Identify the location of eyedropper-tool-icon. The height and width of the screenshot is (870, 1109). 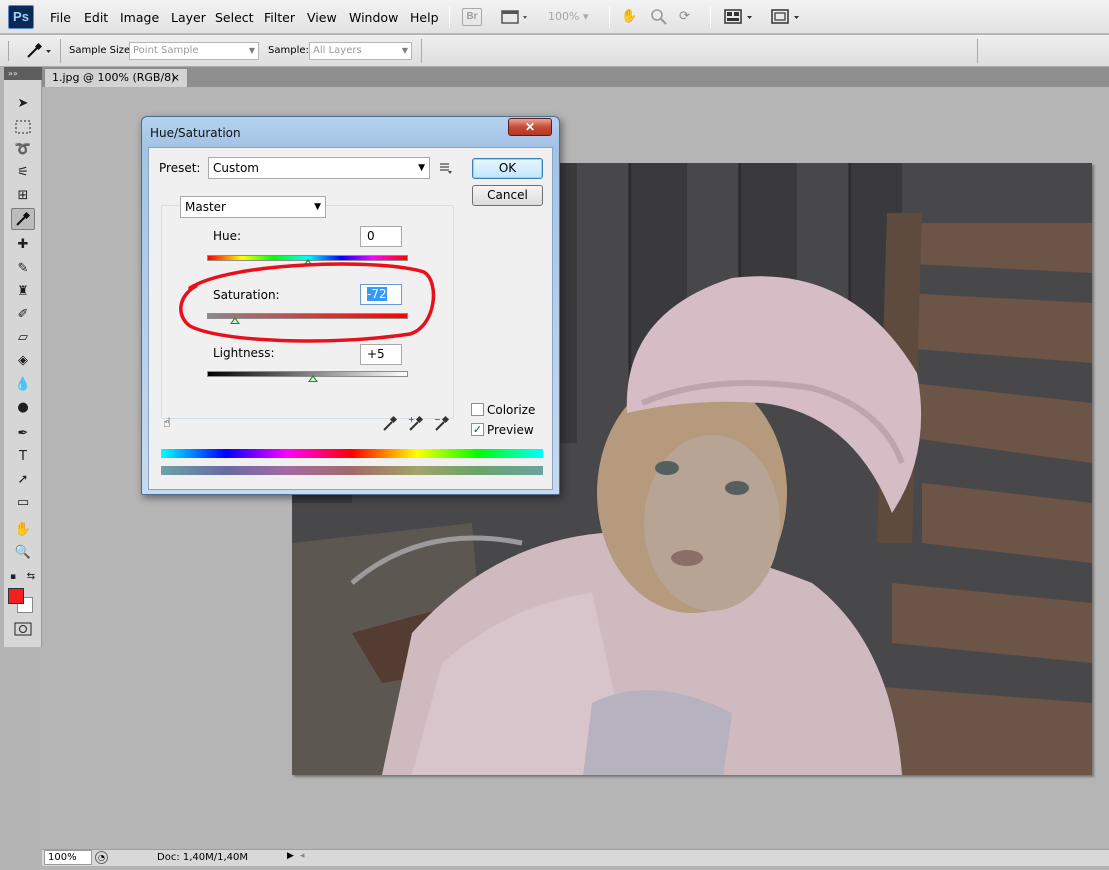
(23, 219).